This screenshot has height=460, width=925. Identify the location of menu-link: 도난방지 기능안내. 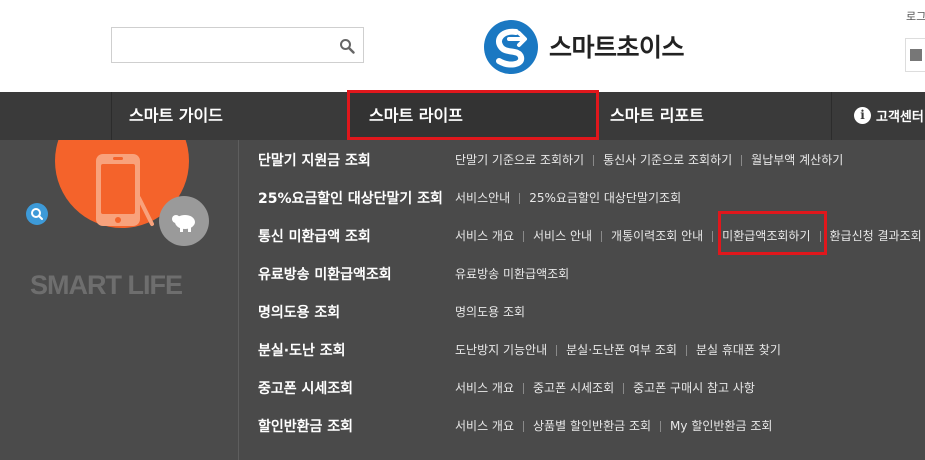
(501, 349).